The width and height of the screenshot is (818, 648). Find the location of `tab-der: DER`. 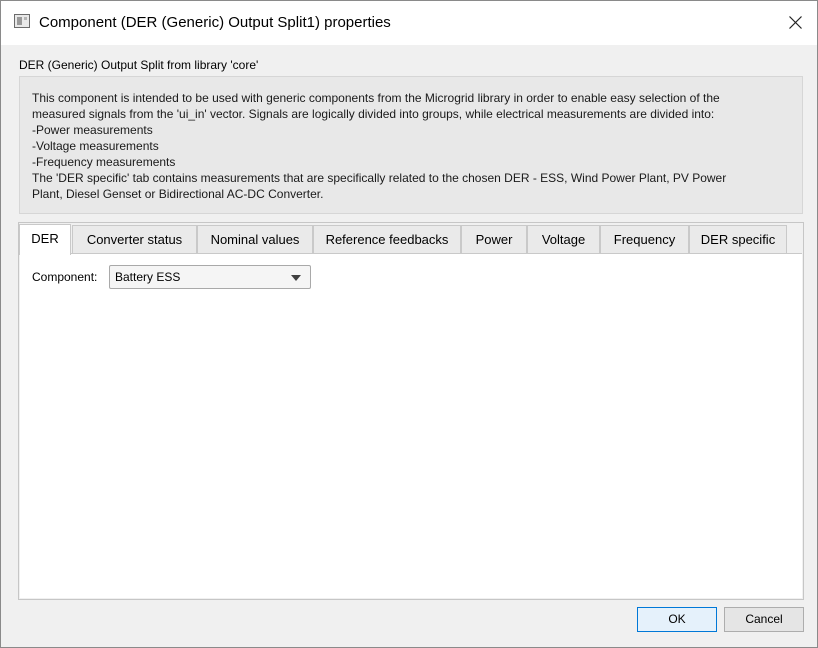

tab-der: DER is located at coordinates (45, 239).